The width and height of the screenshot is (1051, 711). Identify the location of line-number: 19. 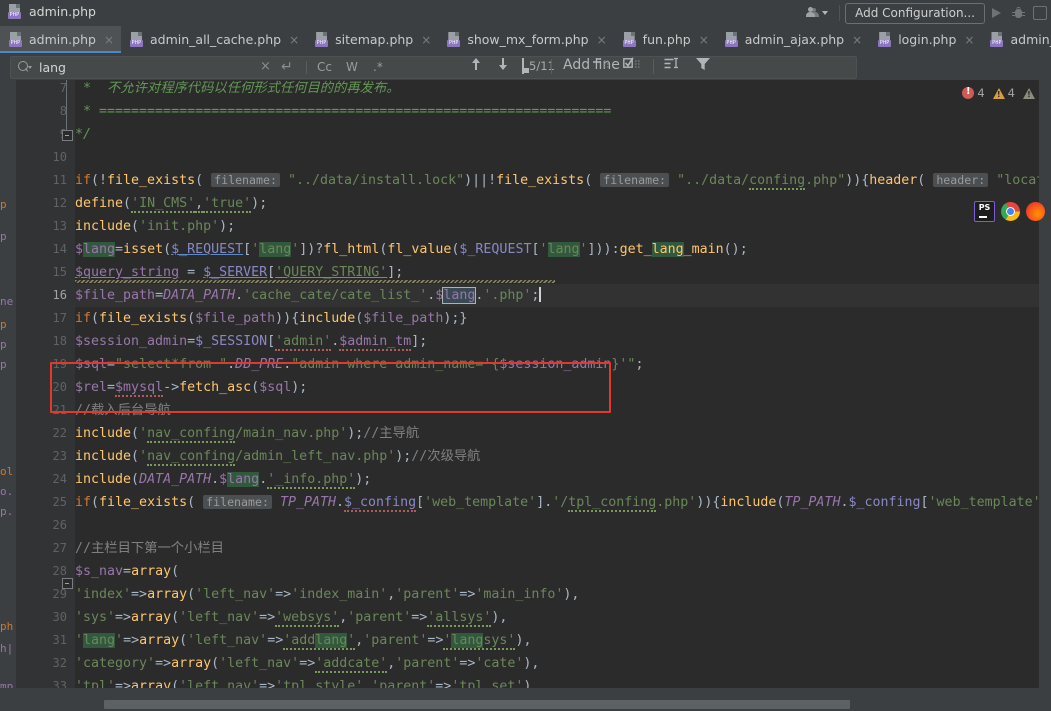
(59, 364).